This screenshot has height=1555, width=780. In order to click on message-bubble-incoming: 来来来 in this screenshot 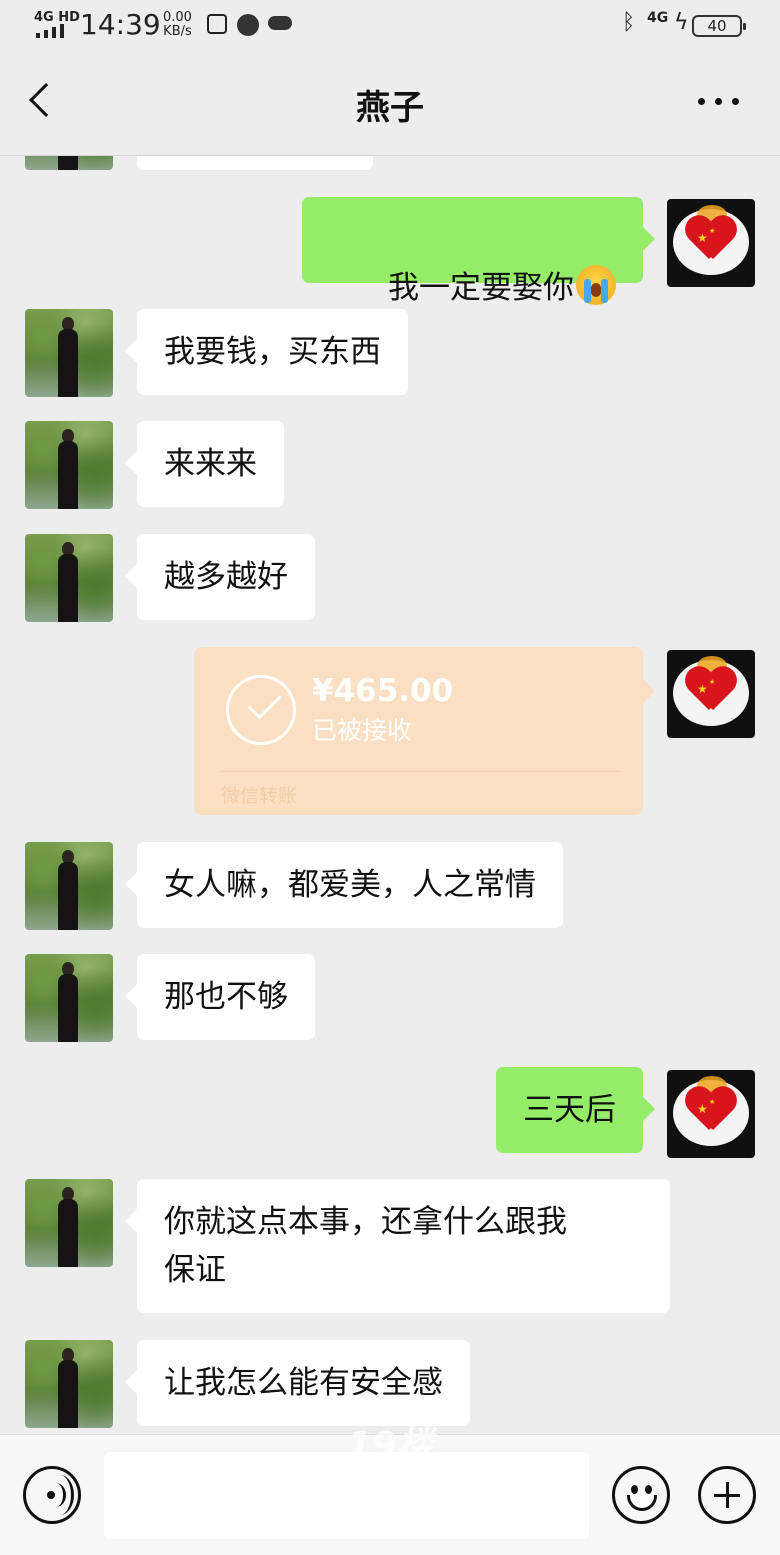, I will do `click(204, 464)`.